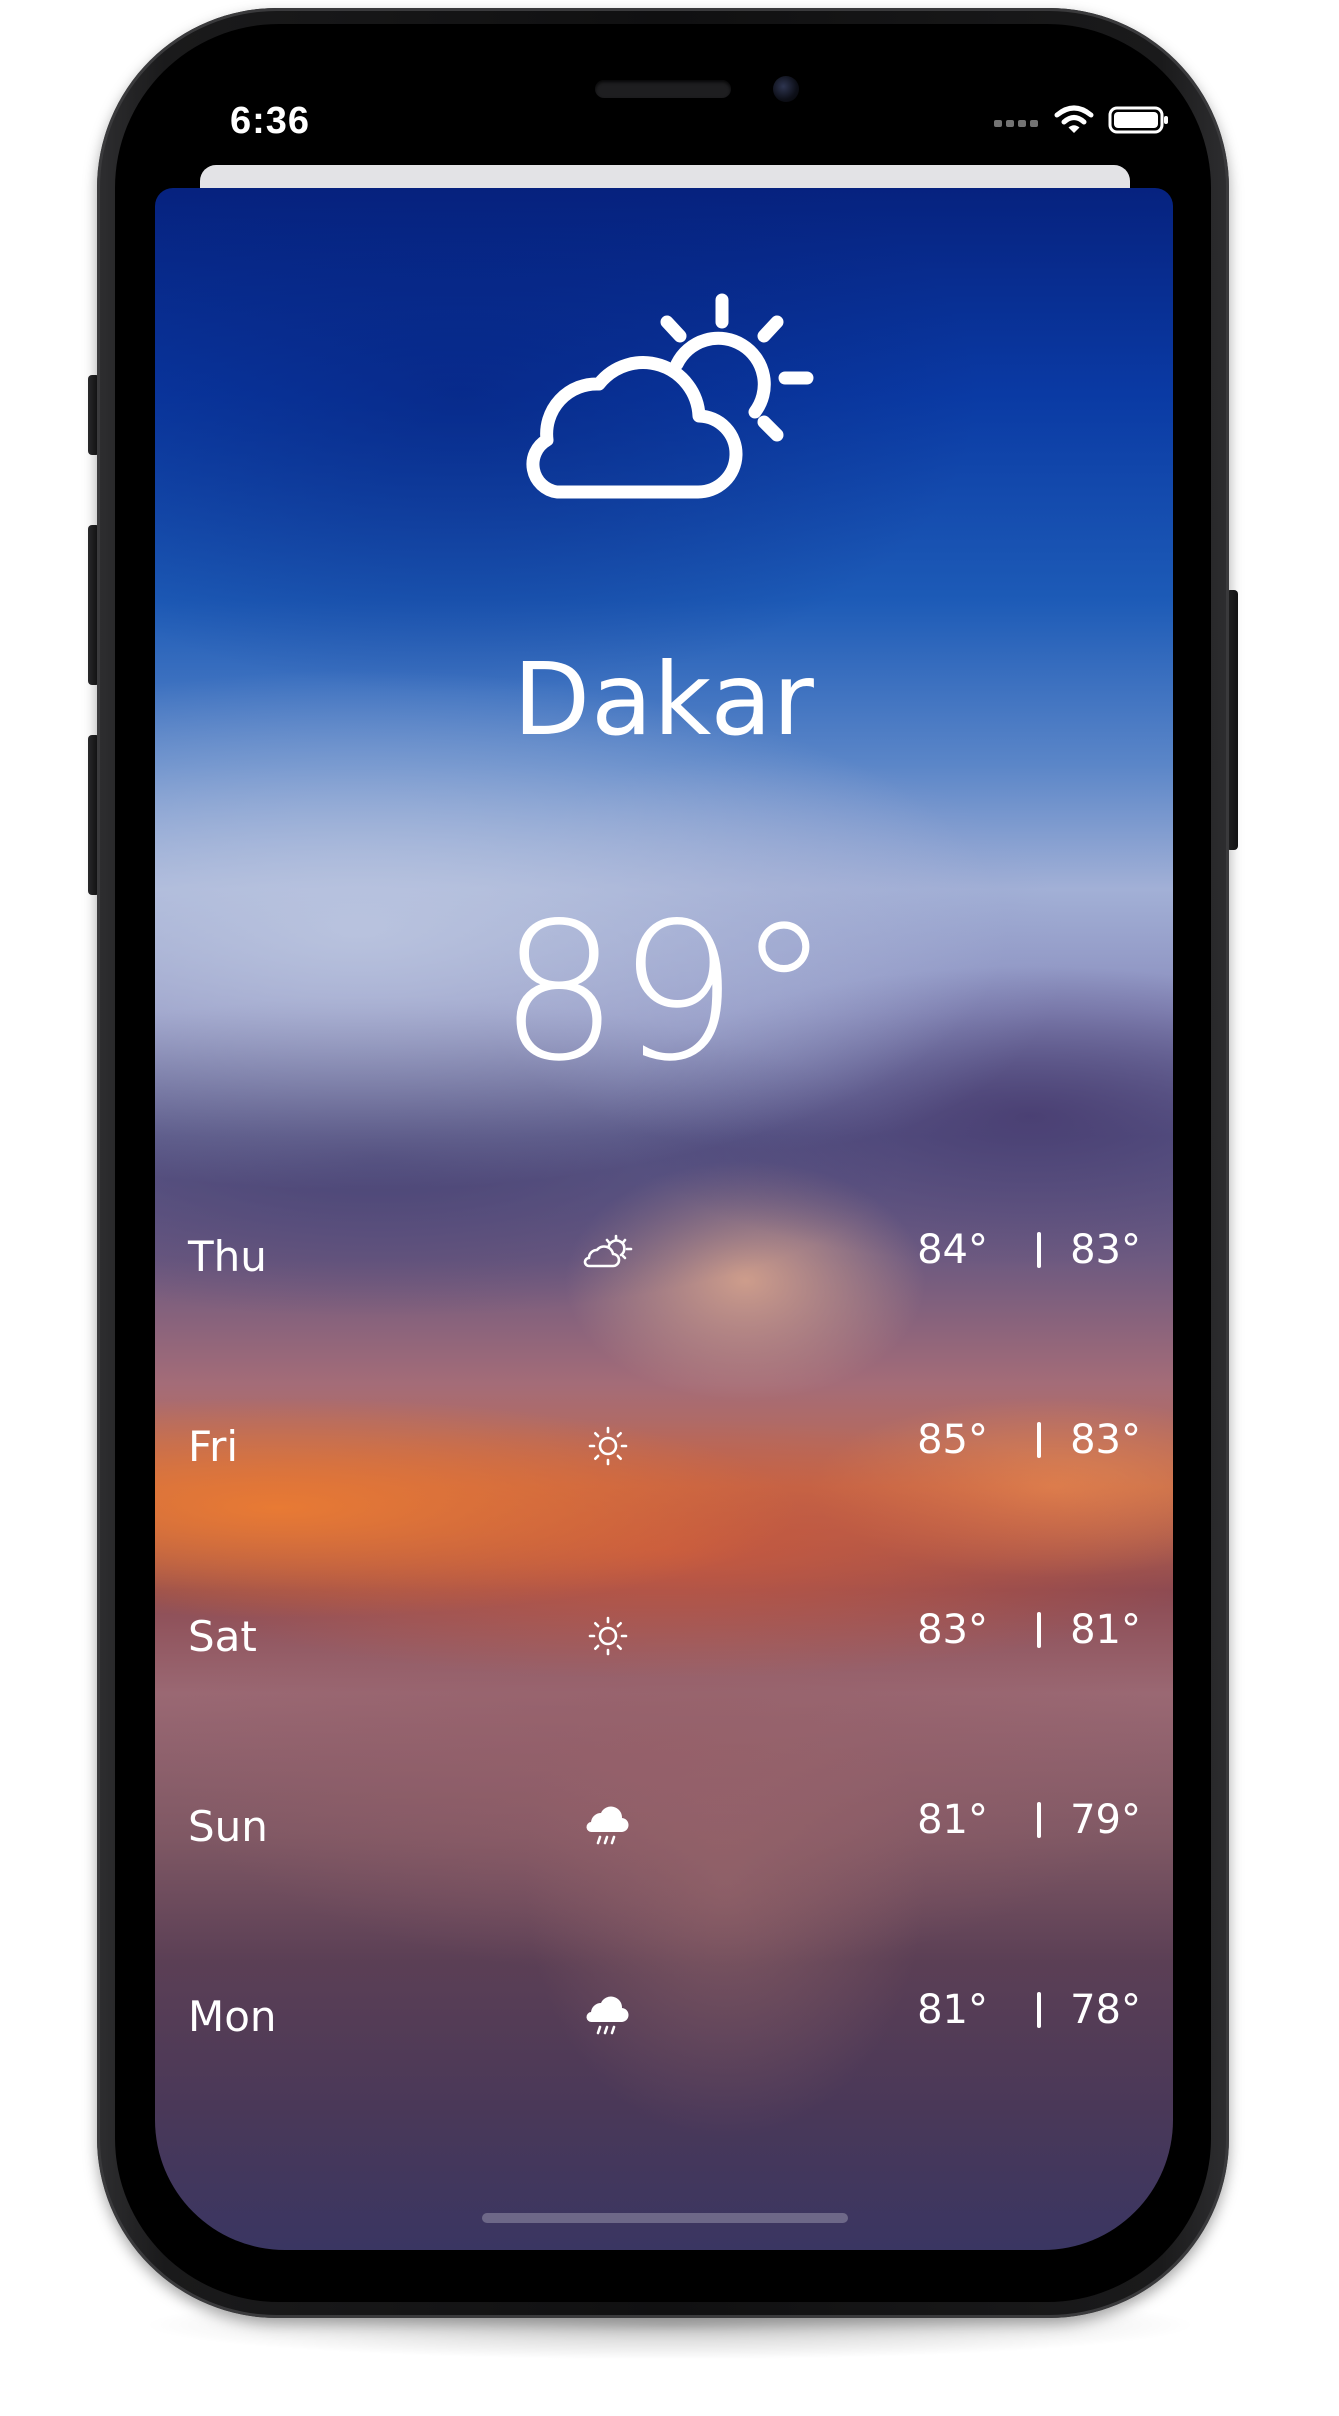  I want to click on wifi-icon, so click(1074, 119).